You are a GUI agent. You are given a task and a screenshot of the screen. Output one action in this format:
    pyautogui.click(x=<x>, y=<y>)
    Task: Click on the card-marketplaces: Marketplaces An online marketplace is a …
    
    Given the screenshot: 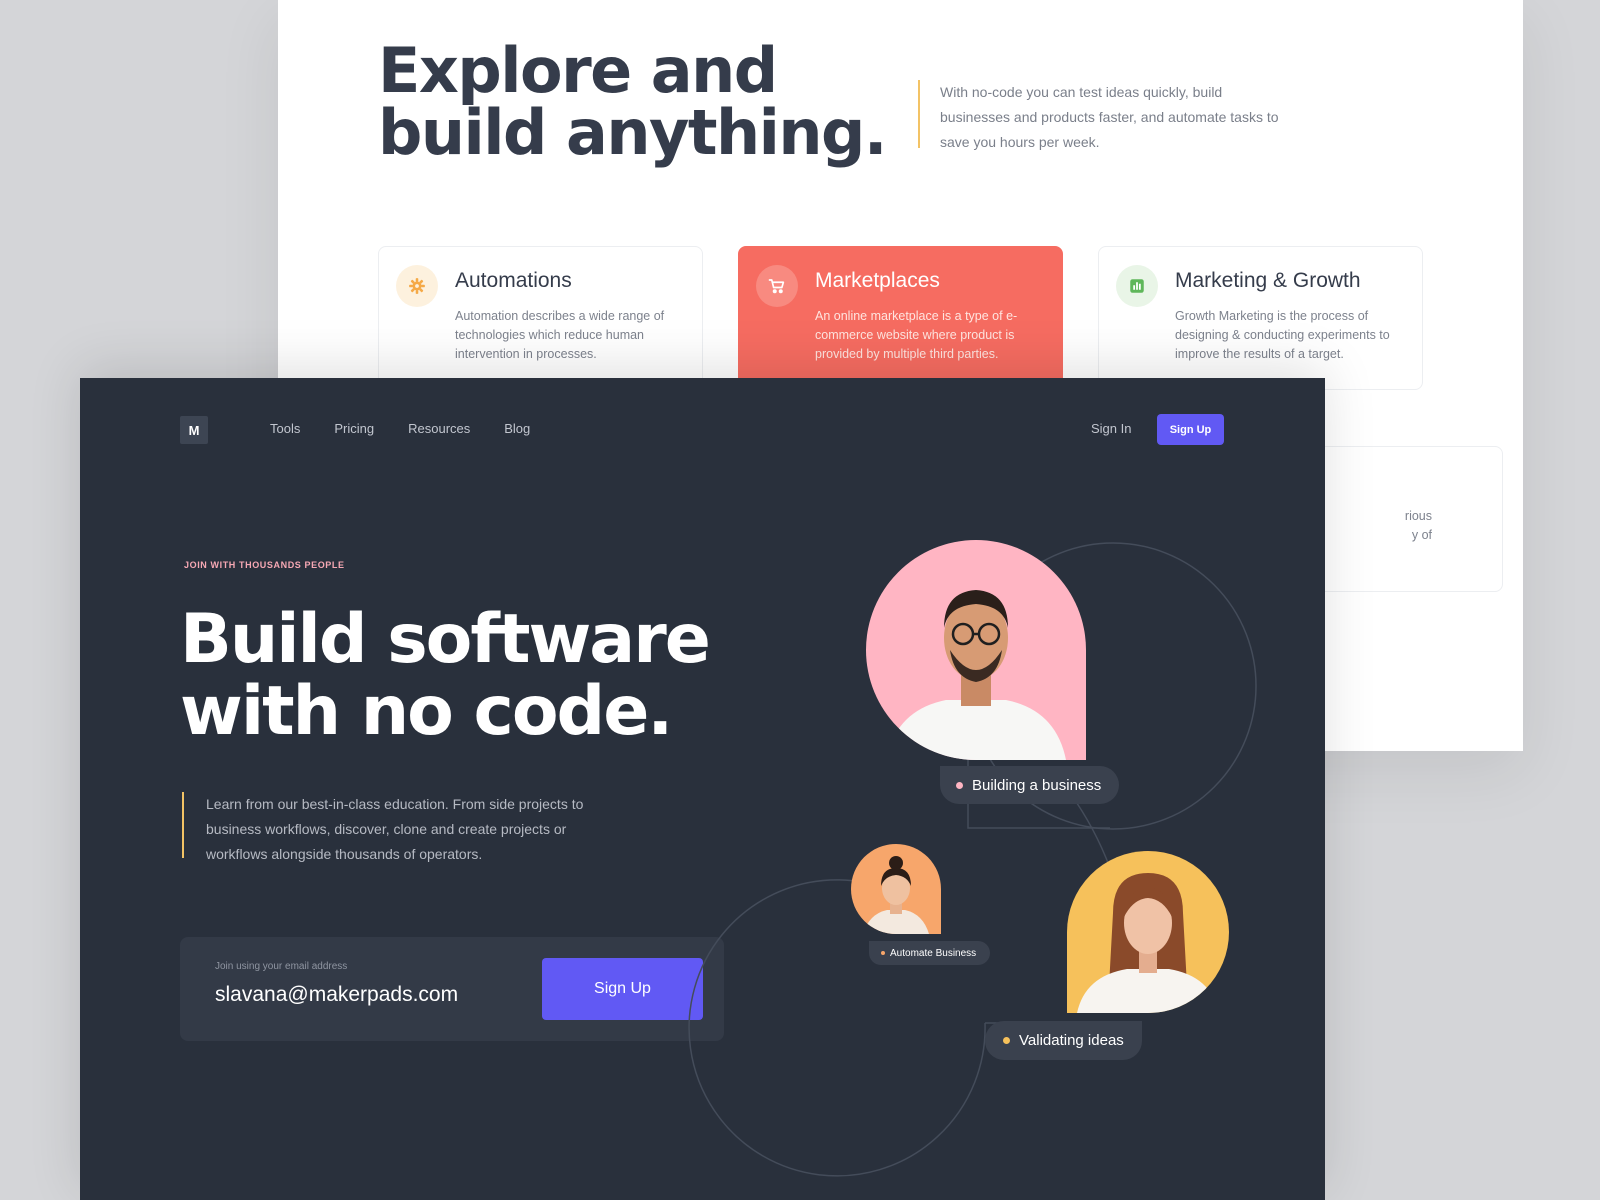 What is the action you would take?
    pyautogui.click(x=900, y=318)
    